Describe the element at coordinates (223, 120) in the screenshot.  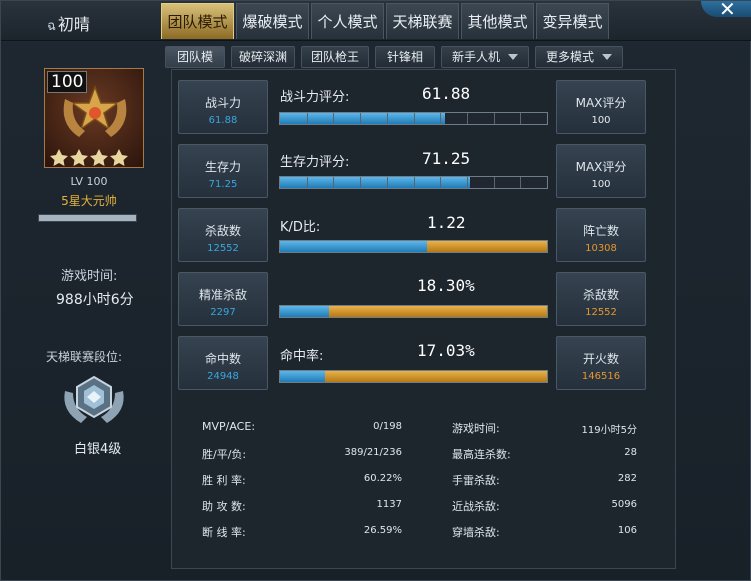
I see `combat-power-value: 61.88` at that location.